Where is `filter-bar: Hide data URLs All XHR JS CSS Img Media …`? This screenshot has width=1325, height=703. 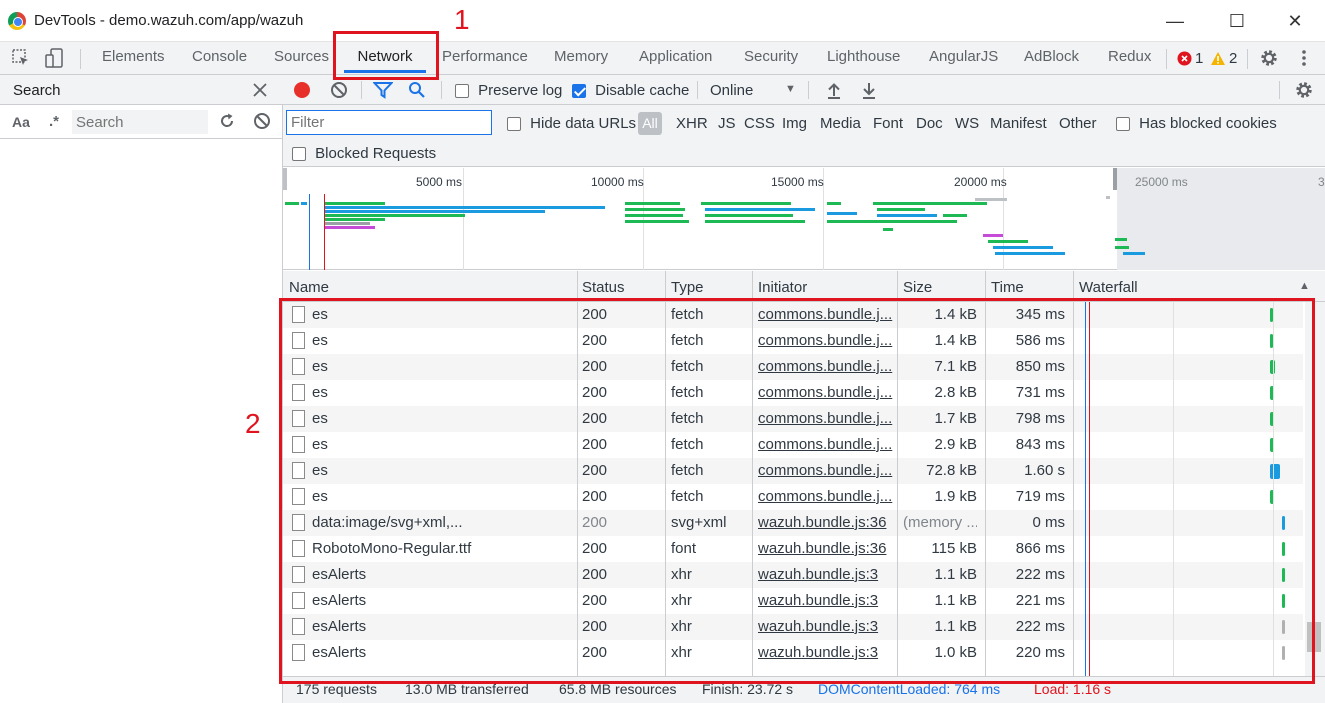
filter-bar: Hide data URLs All XHR JS CSS Img Media … is located at coordinates (804, 136).